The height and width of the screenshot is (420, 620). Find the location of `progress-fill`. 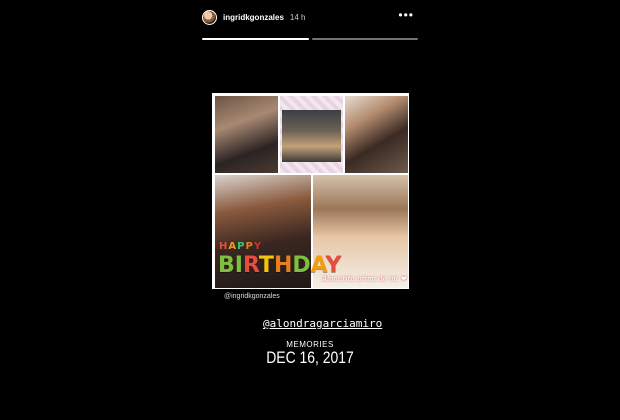

progress-fill is located at coordinates (255, 39).